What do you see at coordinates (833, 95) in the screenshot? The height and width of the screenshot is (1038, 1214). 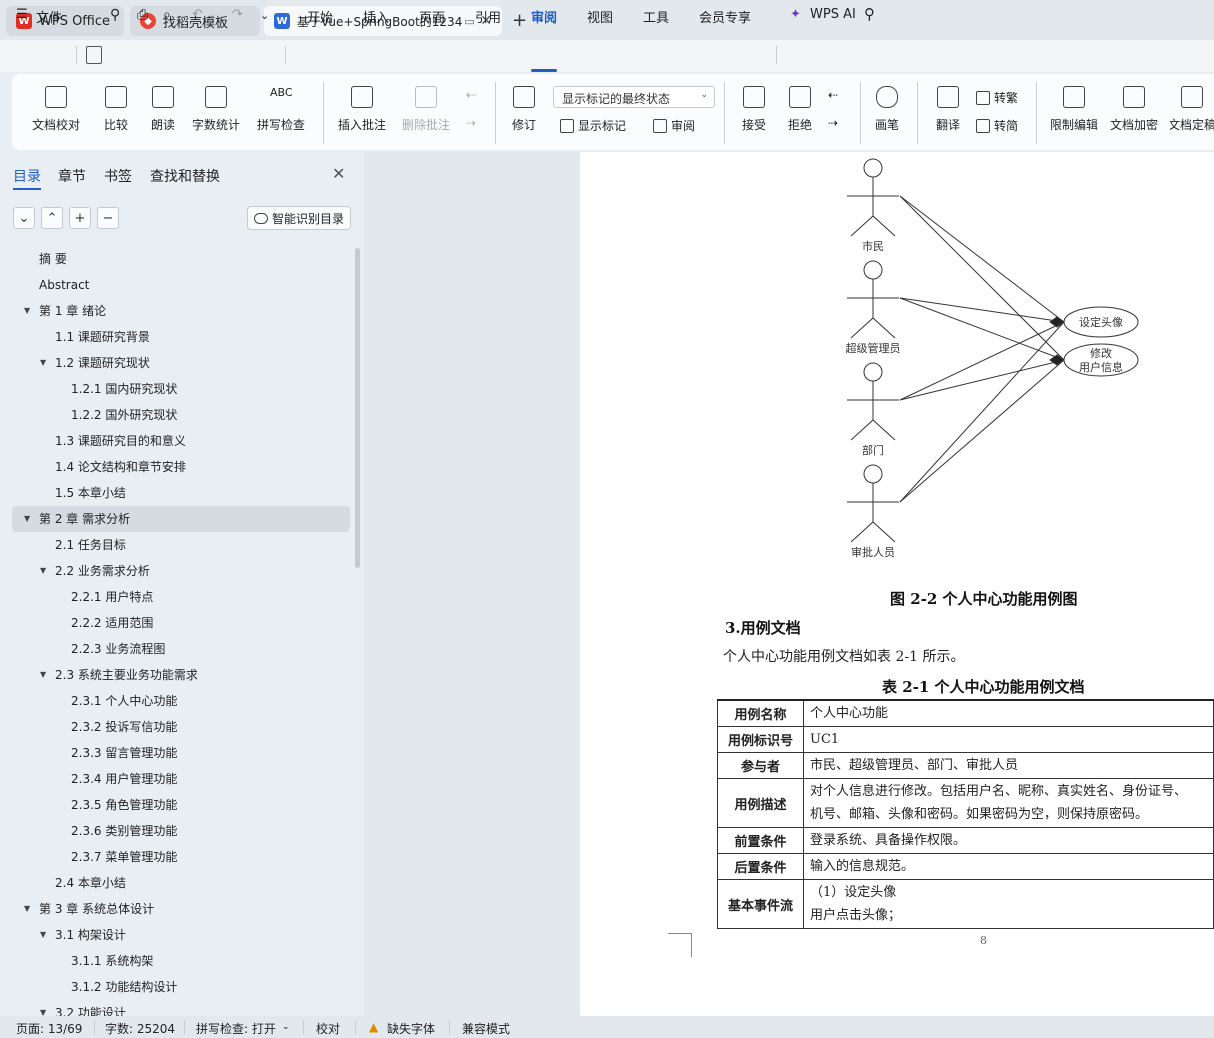 I see `prev-change-icon: ⇠` at bounding box center [833, 95].